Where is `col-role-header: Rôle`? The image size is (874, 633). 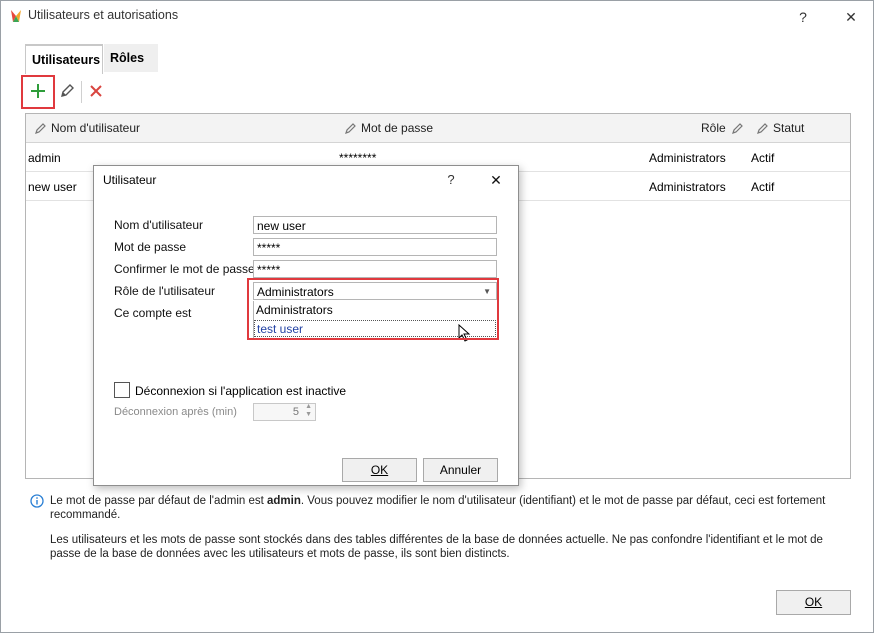 col-role-header: Rôle is located at coordinates (724, 128).